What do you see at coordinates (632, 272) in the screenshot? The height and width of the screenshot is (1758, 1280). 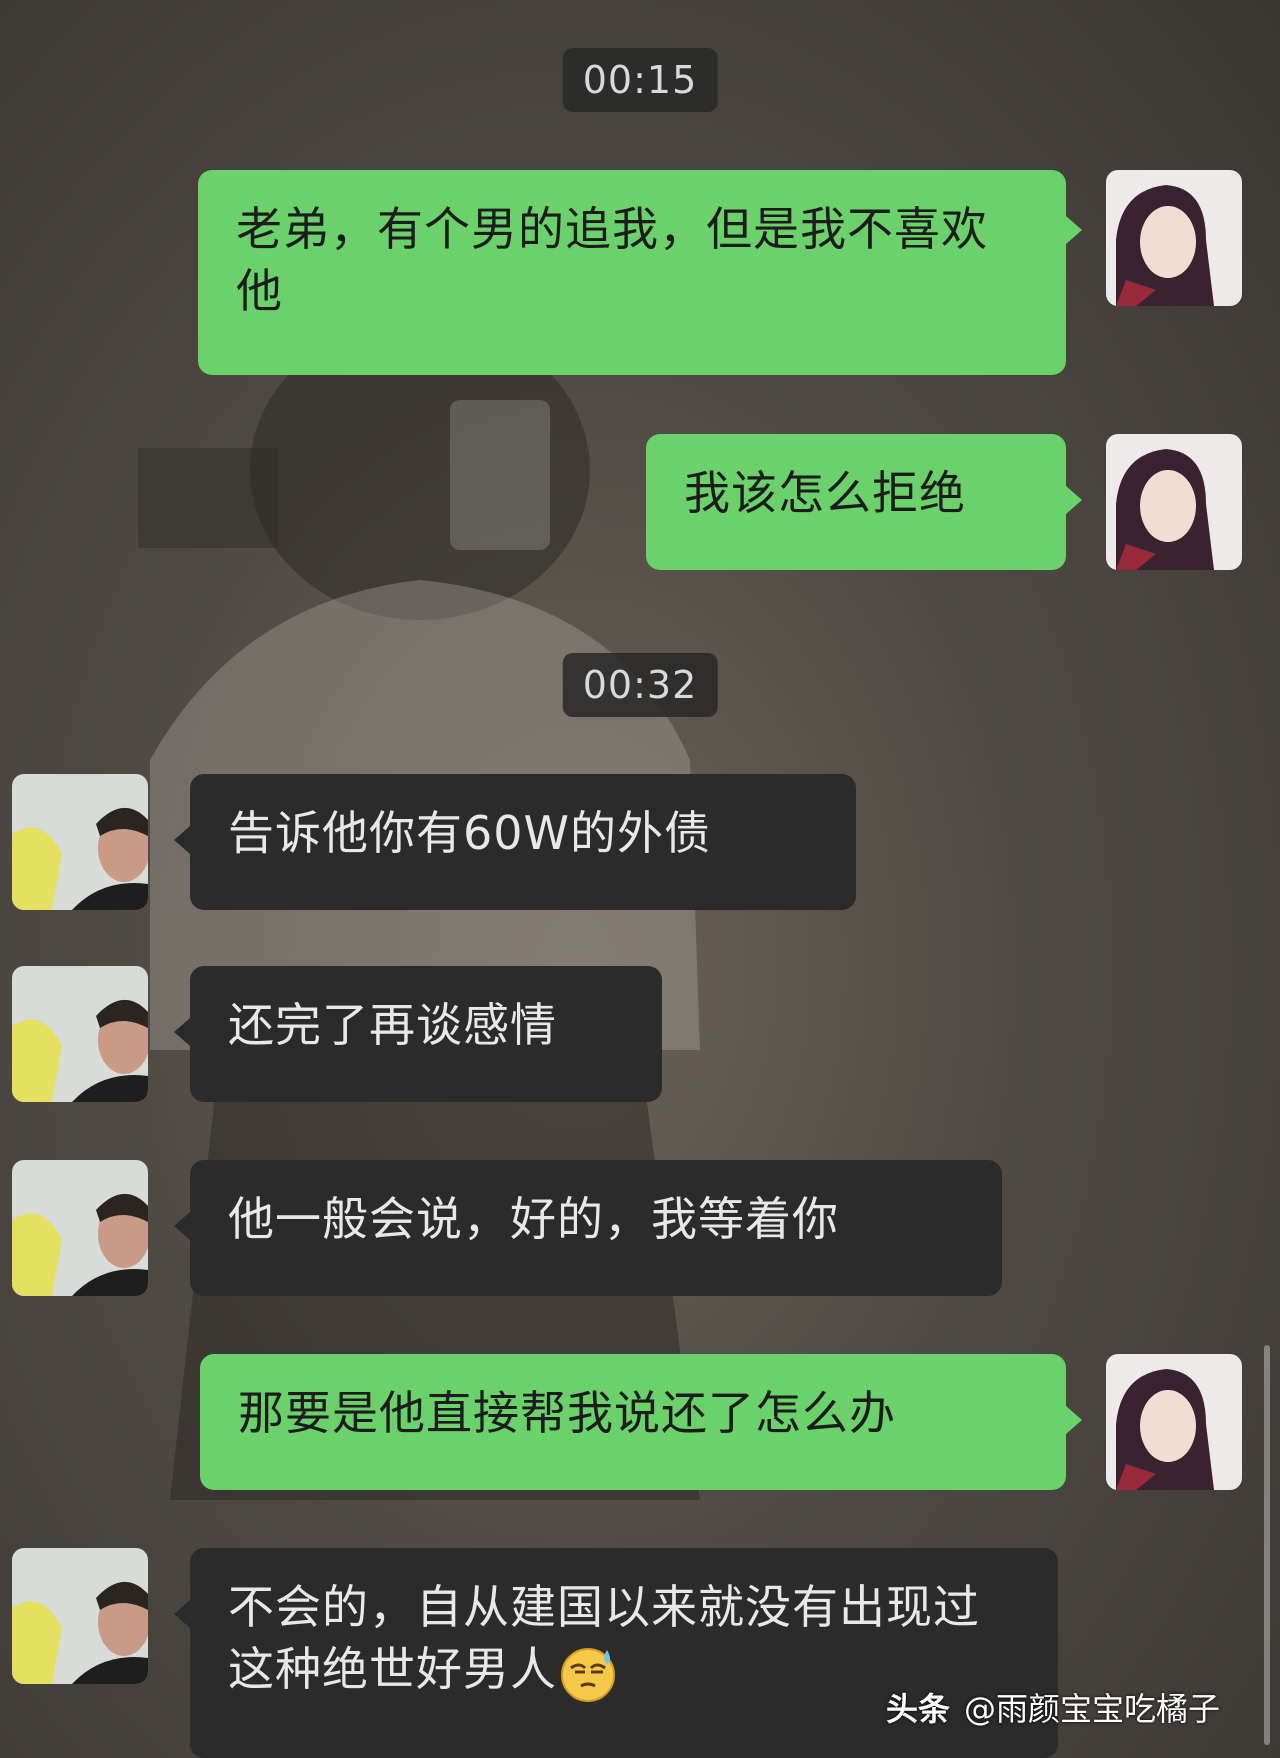 I see `message-bubble-outgoing: 老弟，有个男的追我，但是我不喜欢他` at bounding box center [632, 272].